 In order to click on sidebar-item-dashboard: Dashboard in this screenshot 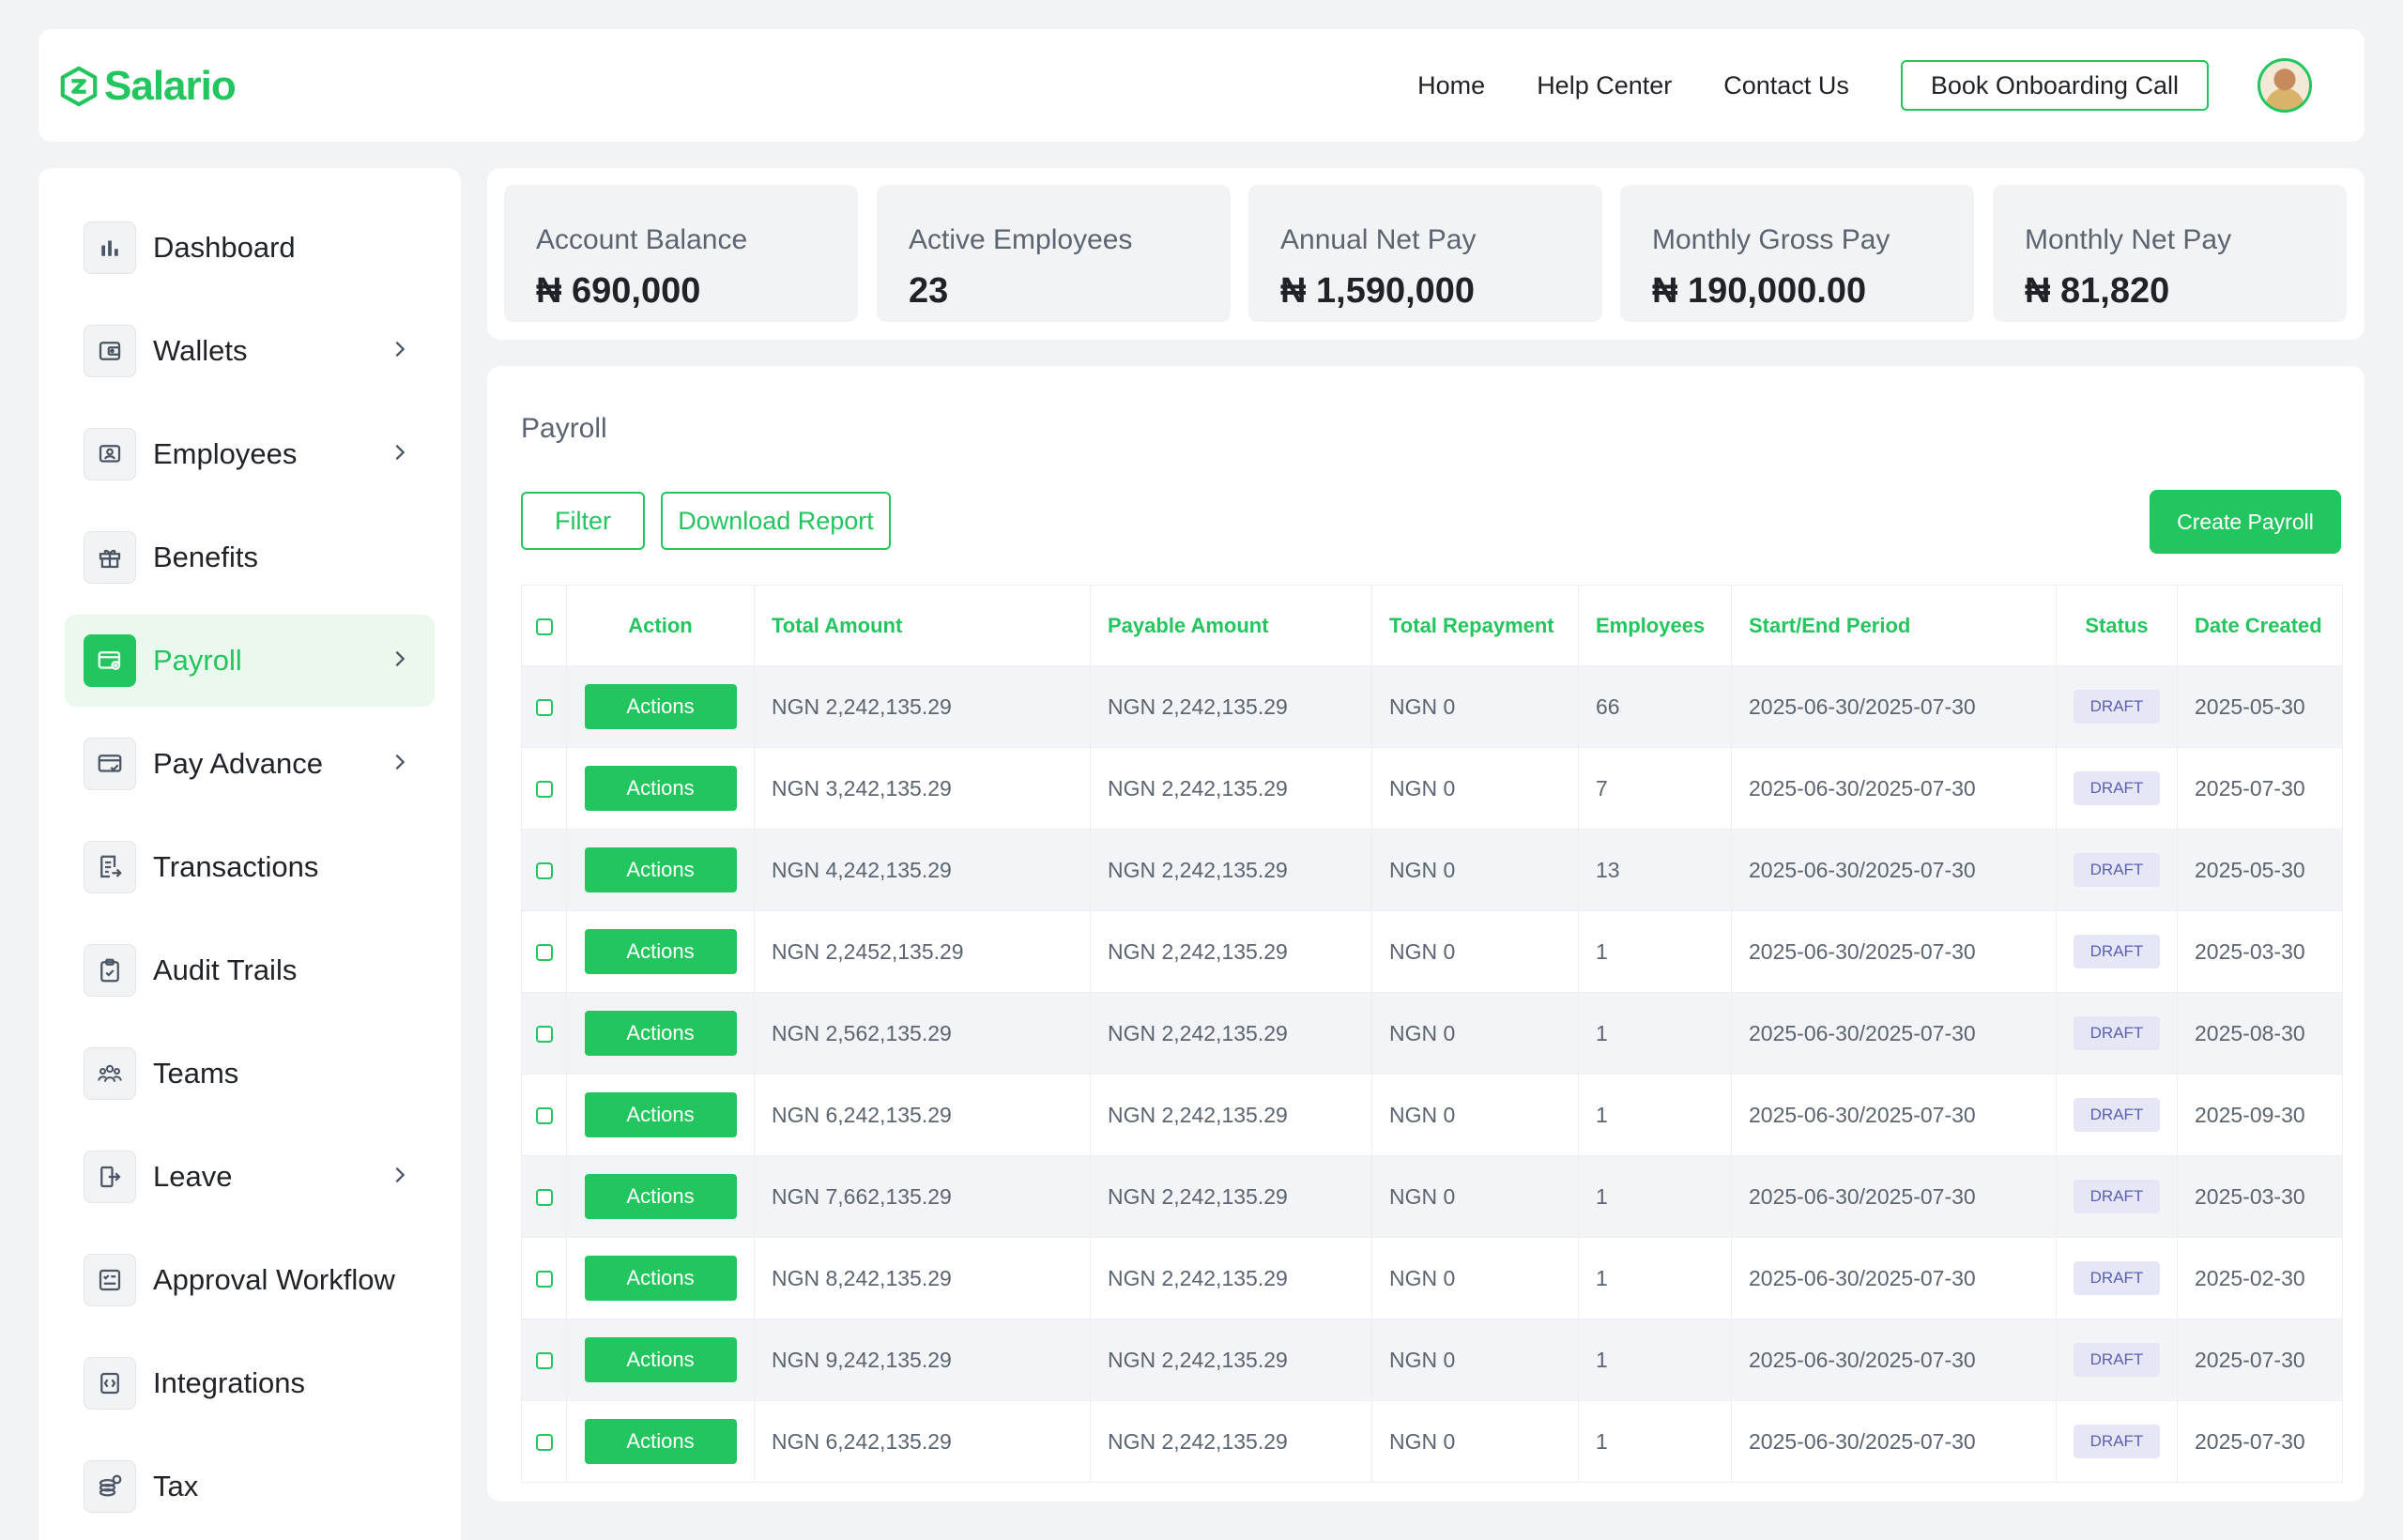, I will do `click(250, 248)`.